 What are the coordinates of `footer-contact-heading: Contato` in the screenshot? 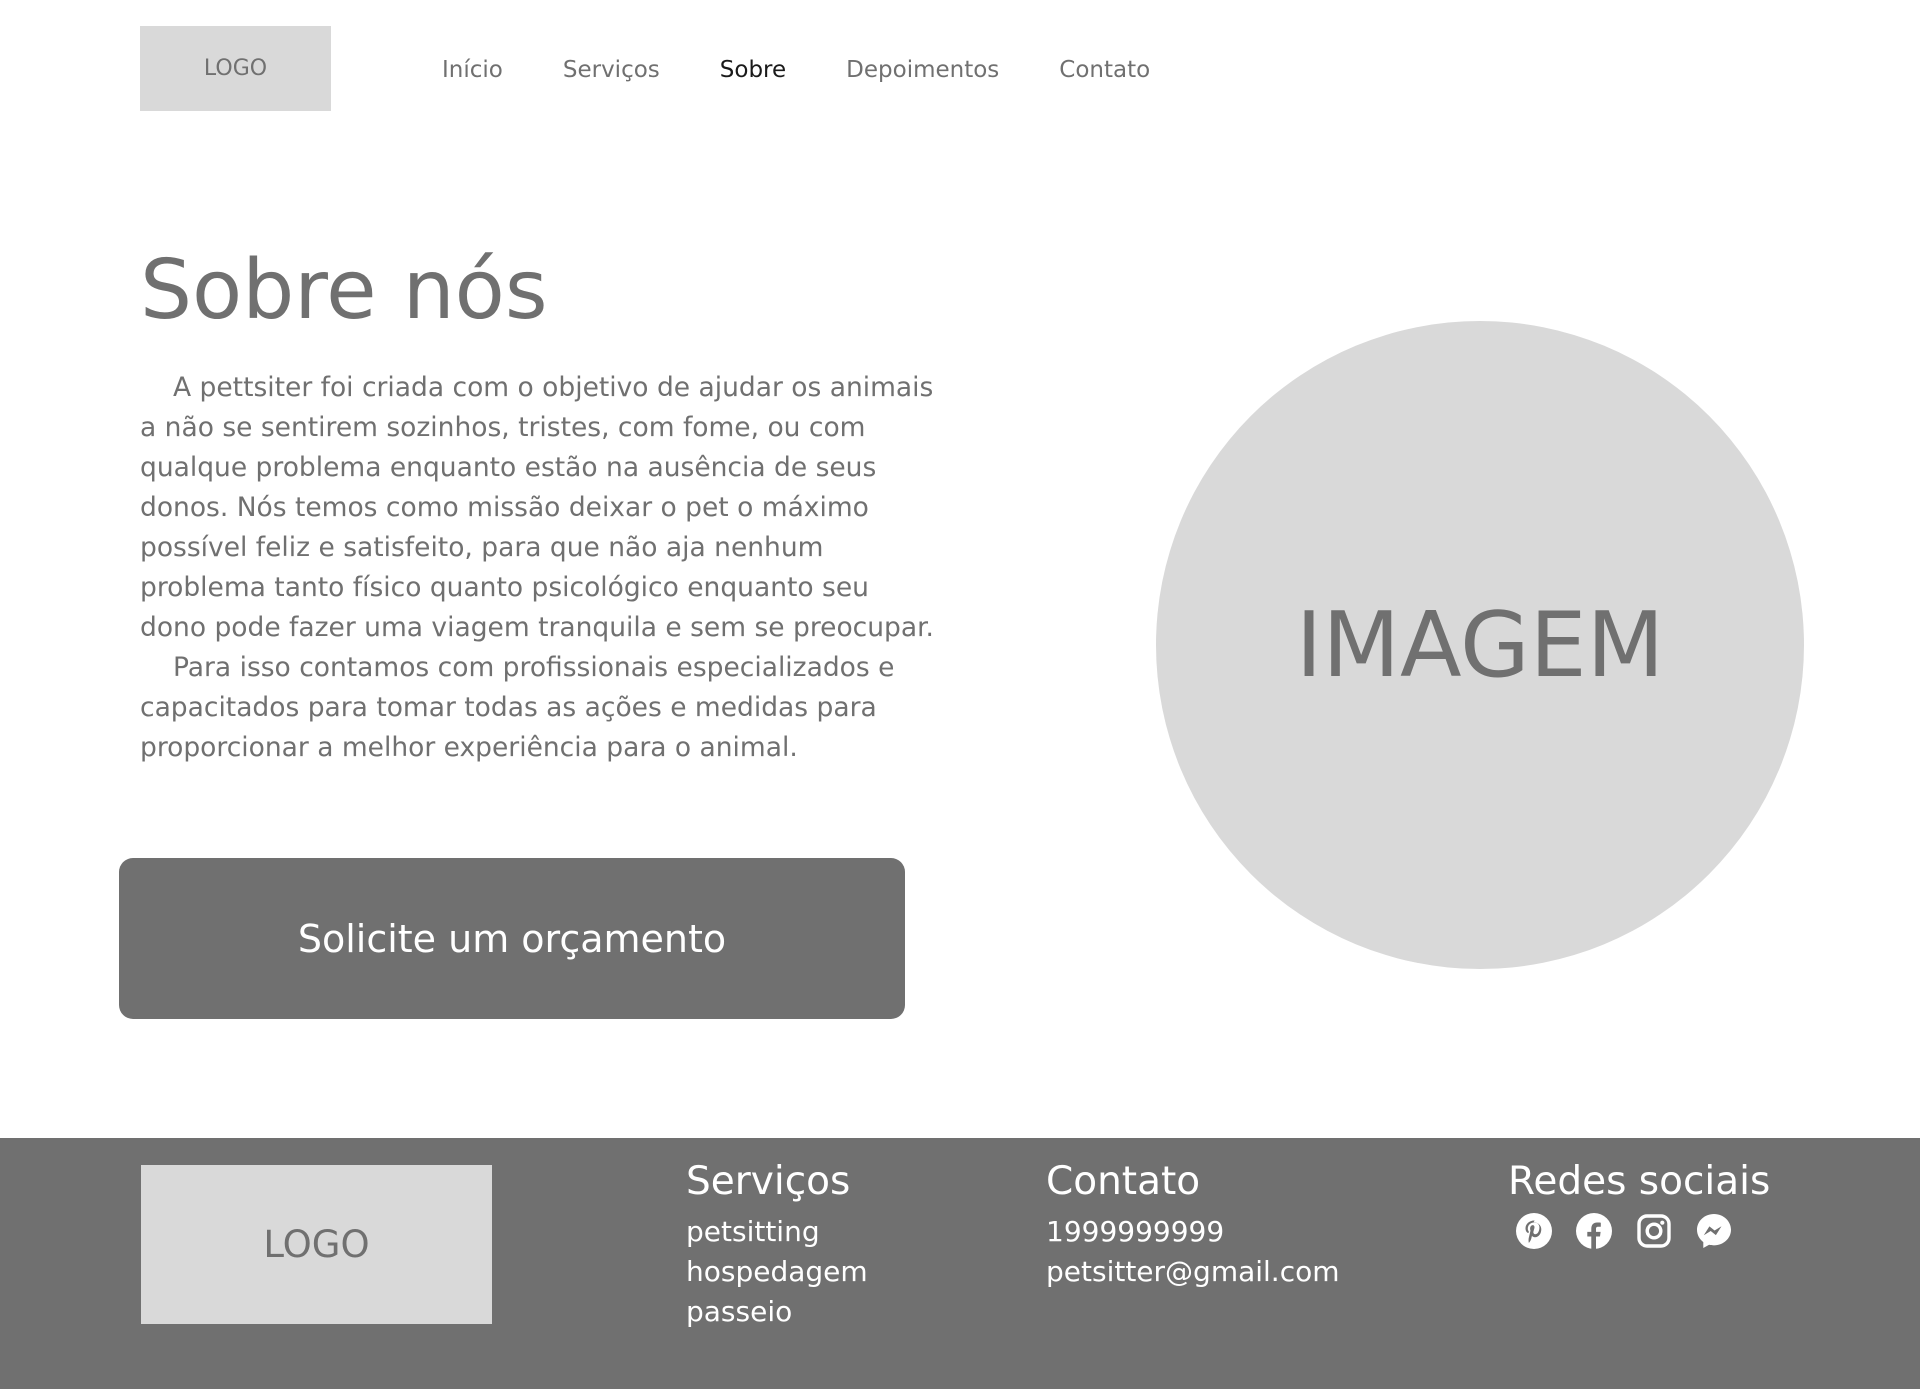 It's located at (1123, 1181).